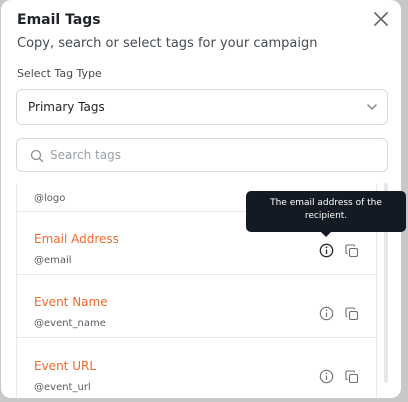  Describe the element at coordinates (326, 234) in the screenshot. I see `tooltip-arrow` at that location.